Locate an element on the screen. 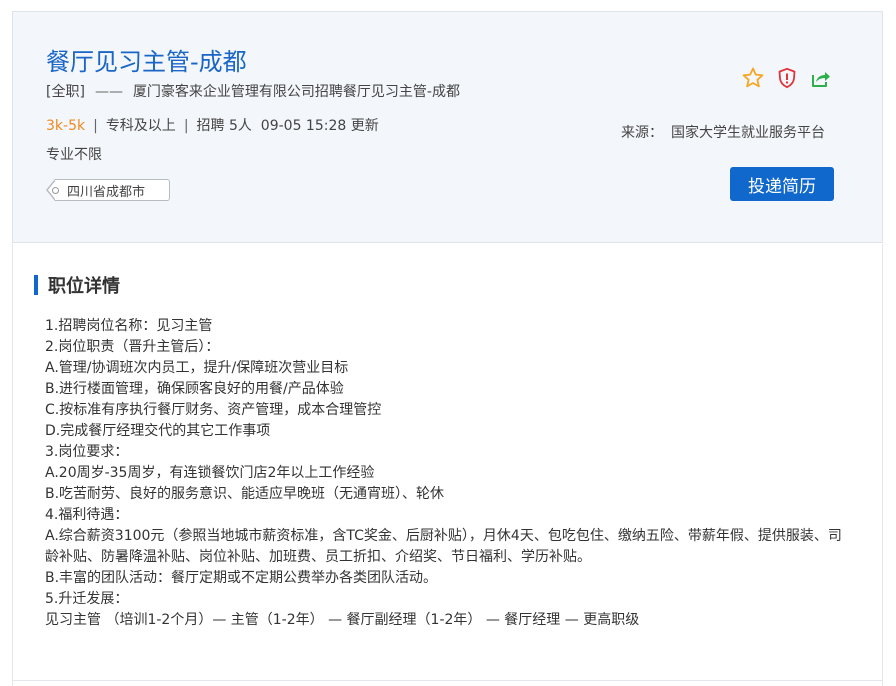 The image size is (896, 686). content-border-right is located at coordinates (882, 465).